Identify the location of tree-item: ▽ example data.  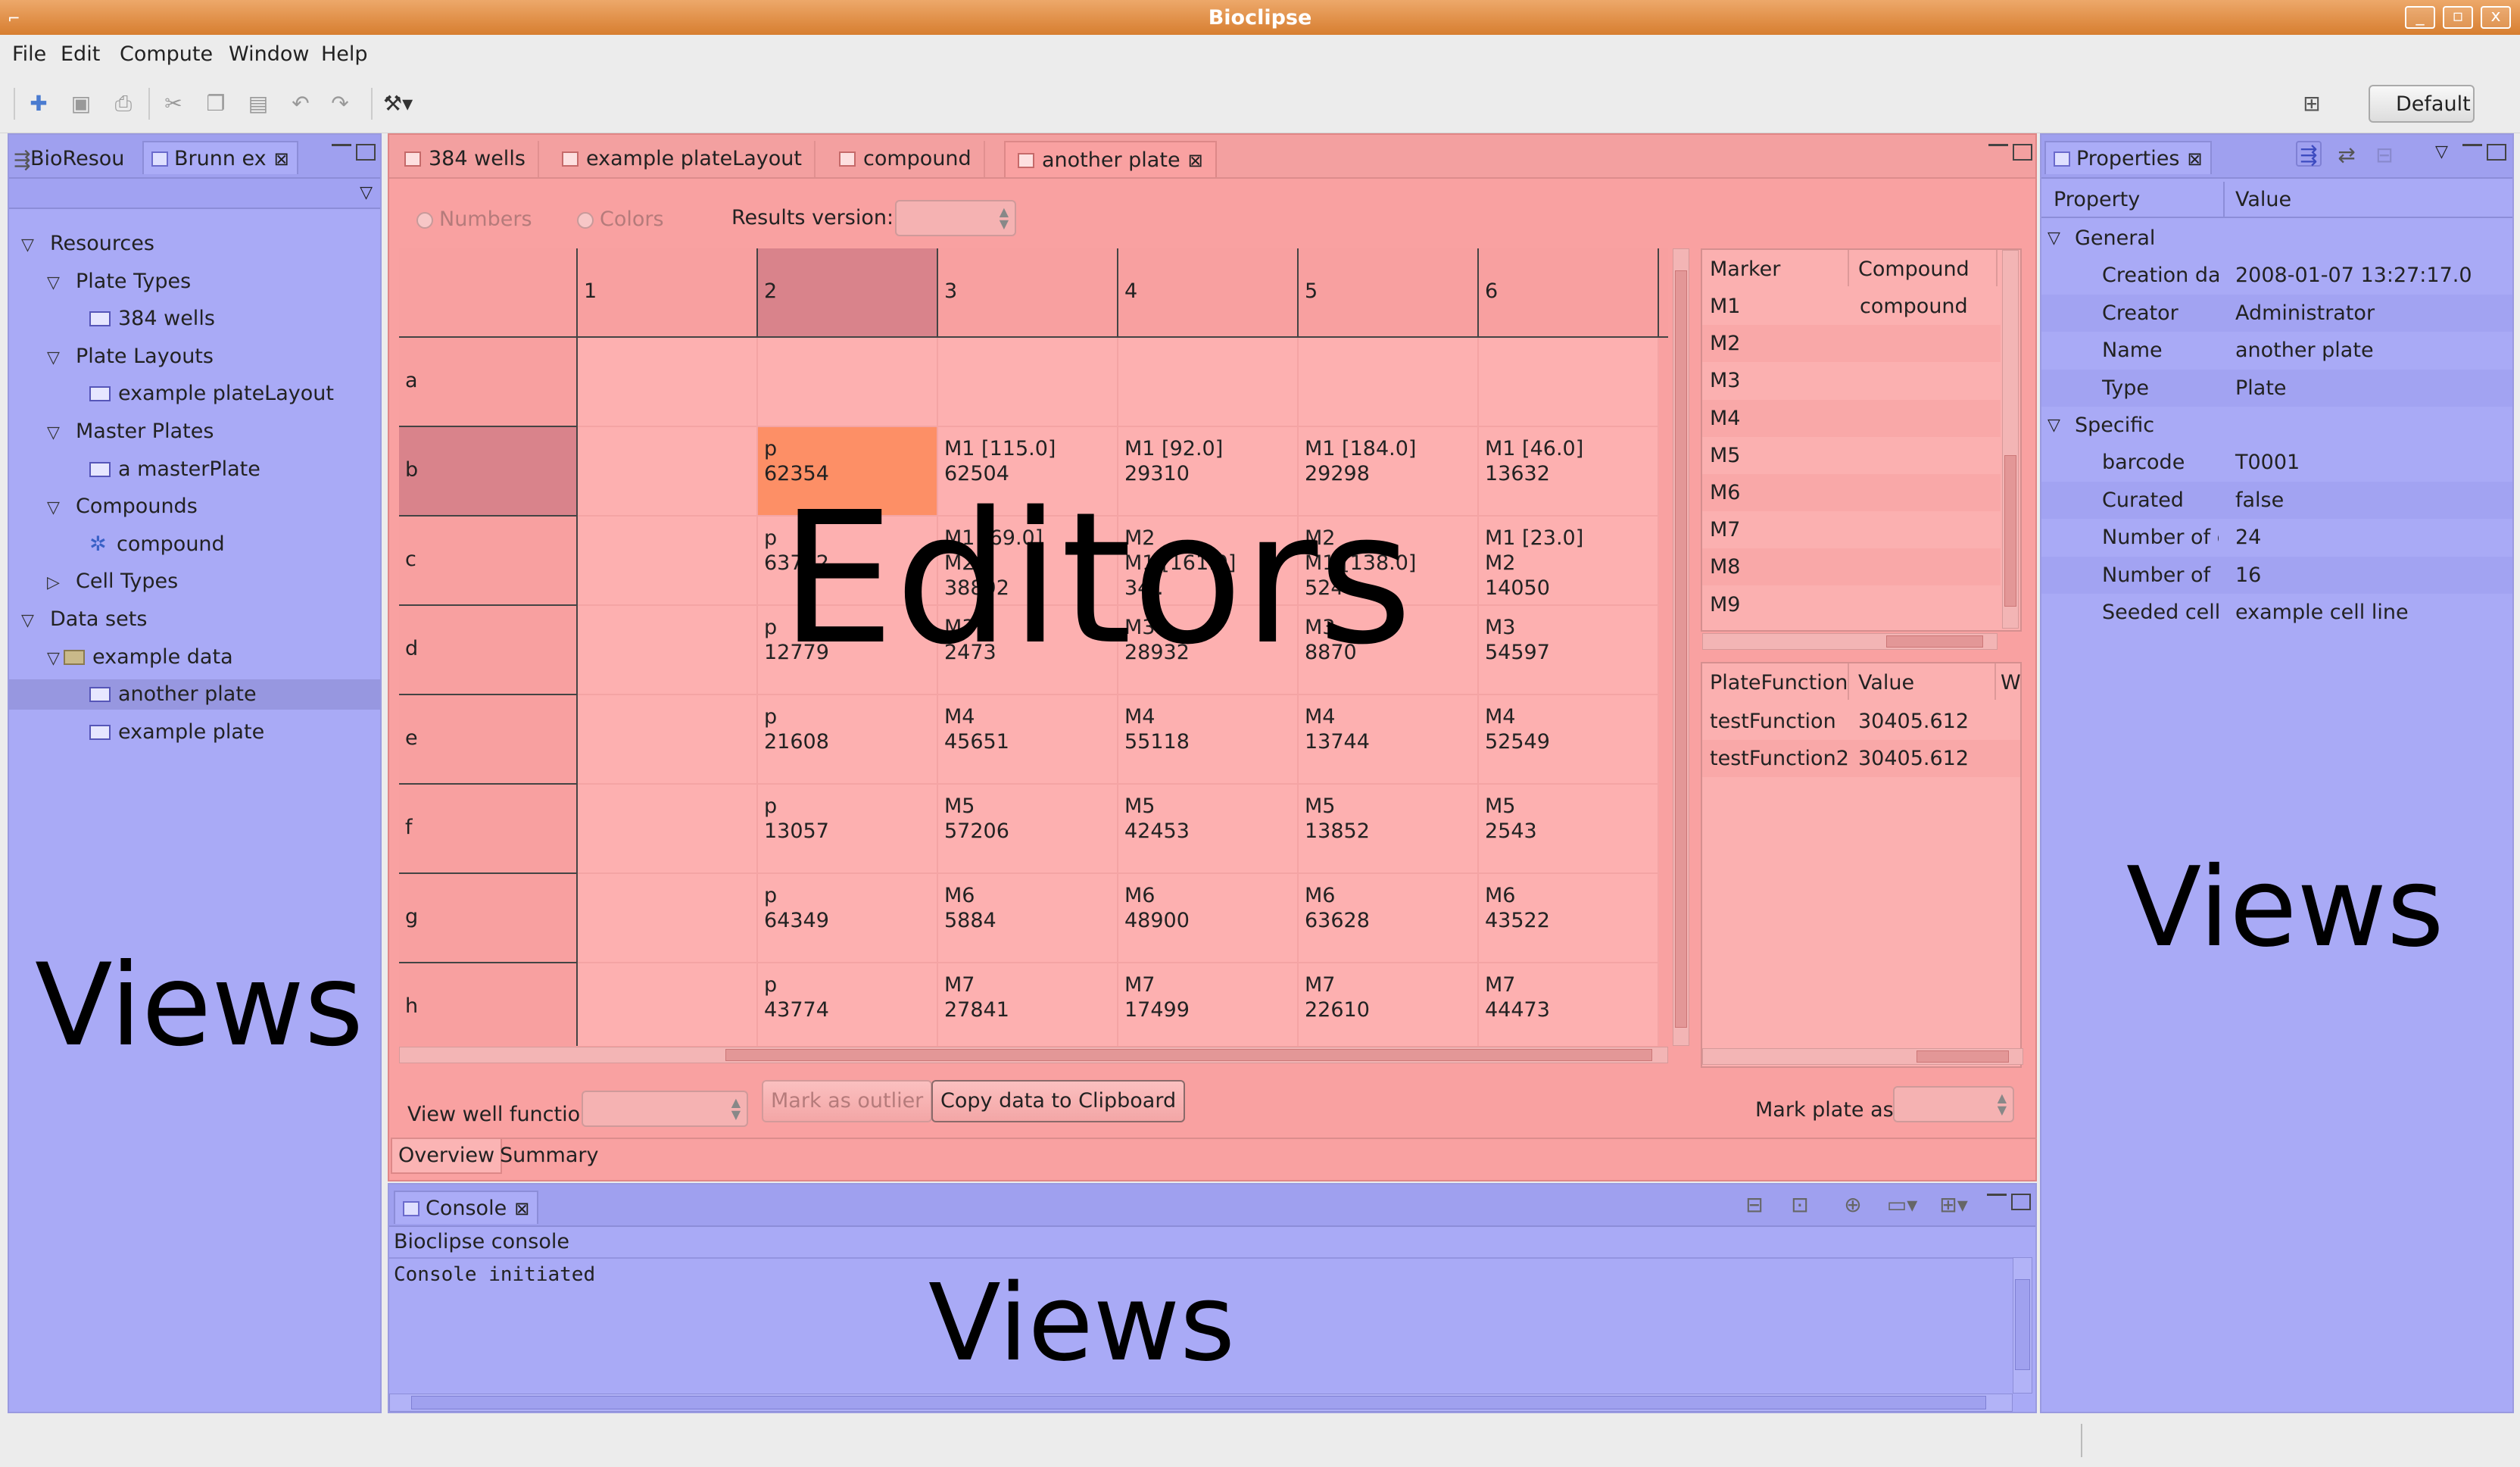
(194, 657).